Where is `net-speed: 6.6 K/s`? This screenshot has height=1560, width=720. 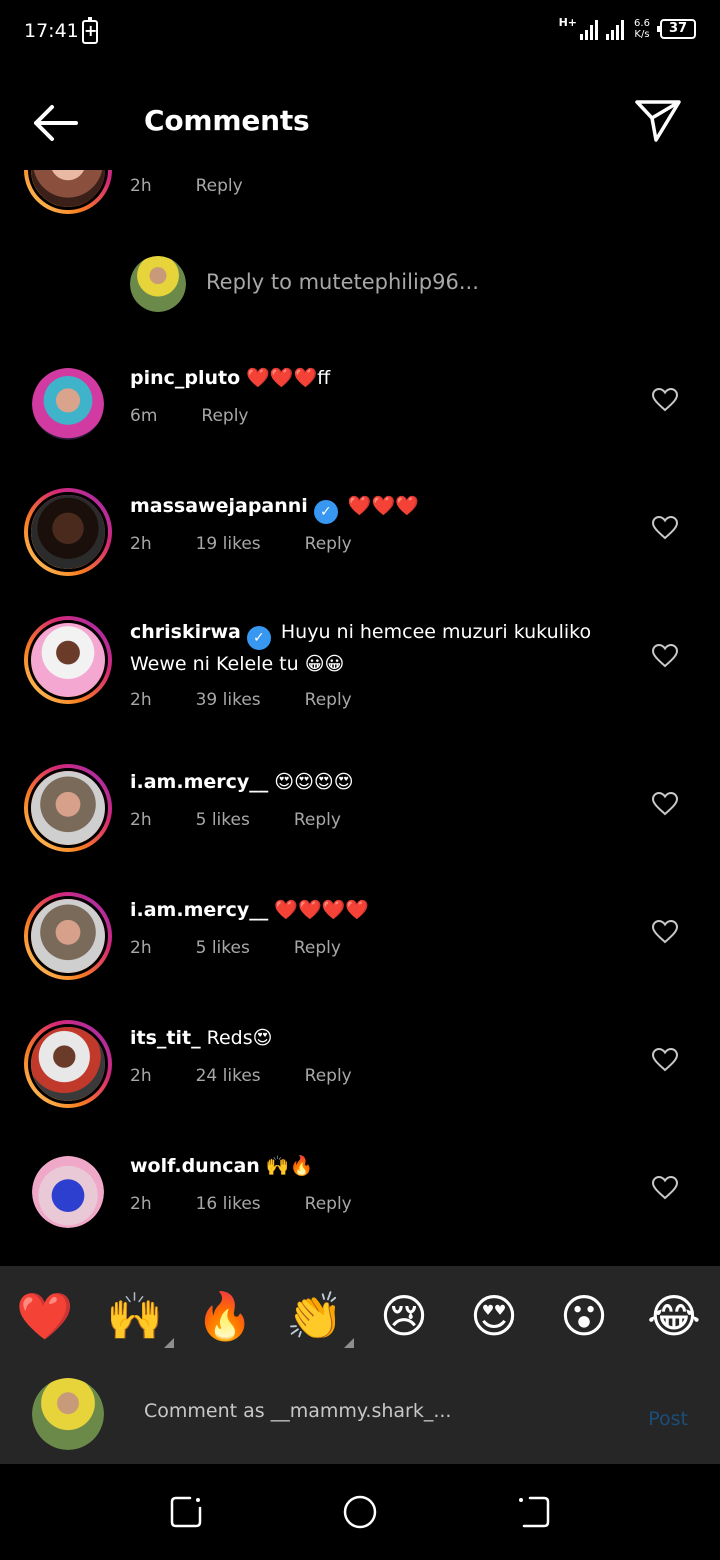
net-speed: 6.6 K/s is located at coordinates (642, 29).